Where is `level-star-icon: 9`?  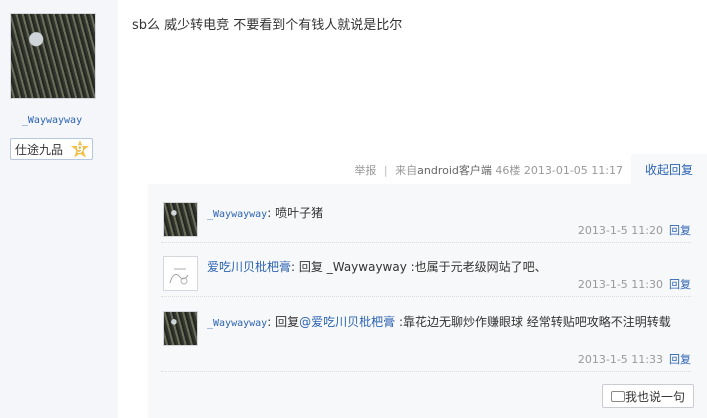
level-star-icon: 9 is located at coordinates (80, 149).